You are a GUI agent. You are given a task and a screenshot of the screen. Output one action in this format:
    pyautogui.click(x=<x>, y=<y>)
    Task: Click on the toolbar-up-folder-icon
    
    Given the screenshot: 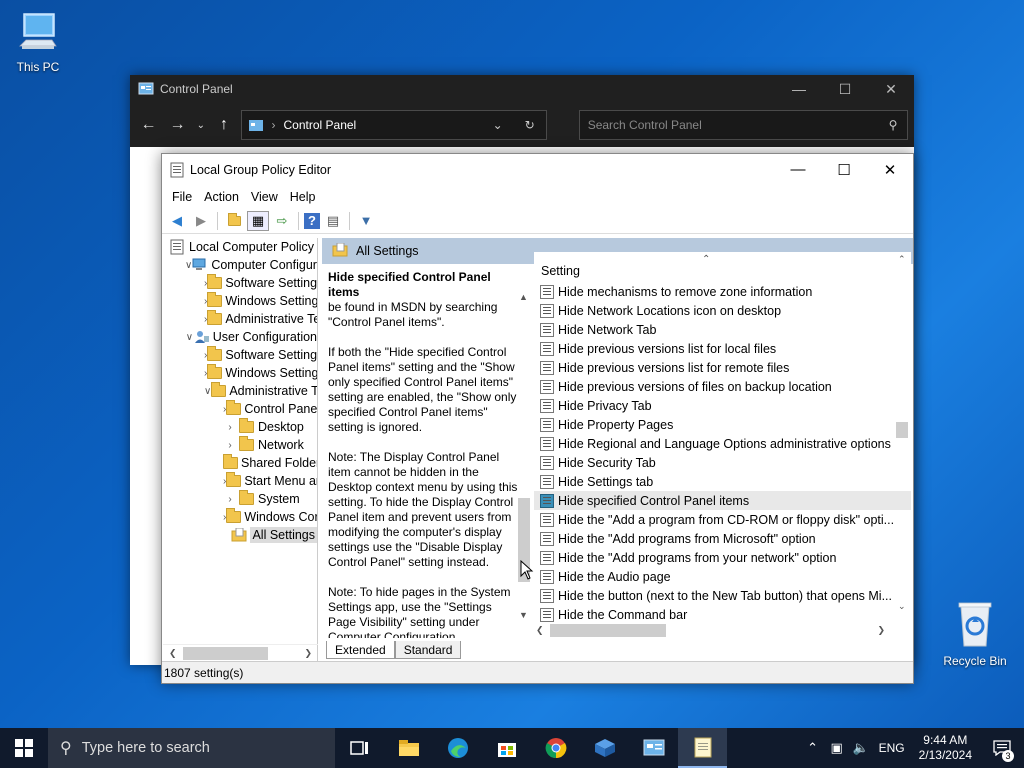 What is the action you would take?
    pyautogui.click(x=234, y=221)
    